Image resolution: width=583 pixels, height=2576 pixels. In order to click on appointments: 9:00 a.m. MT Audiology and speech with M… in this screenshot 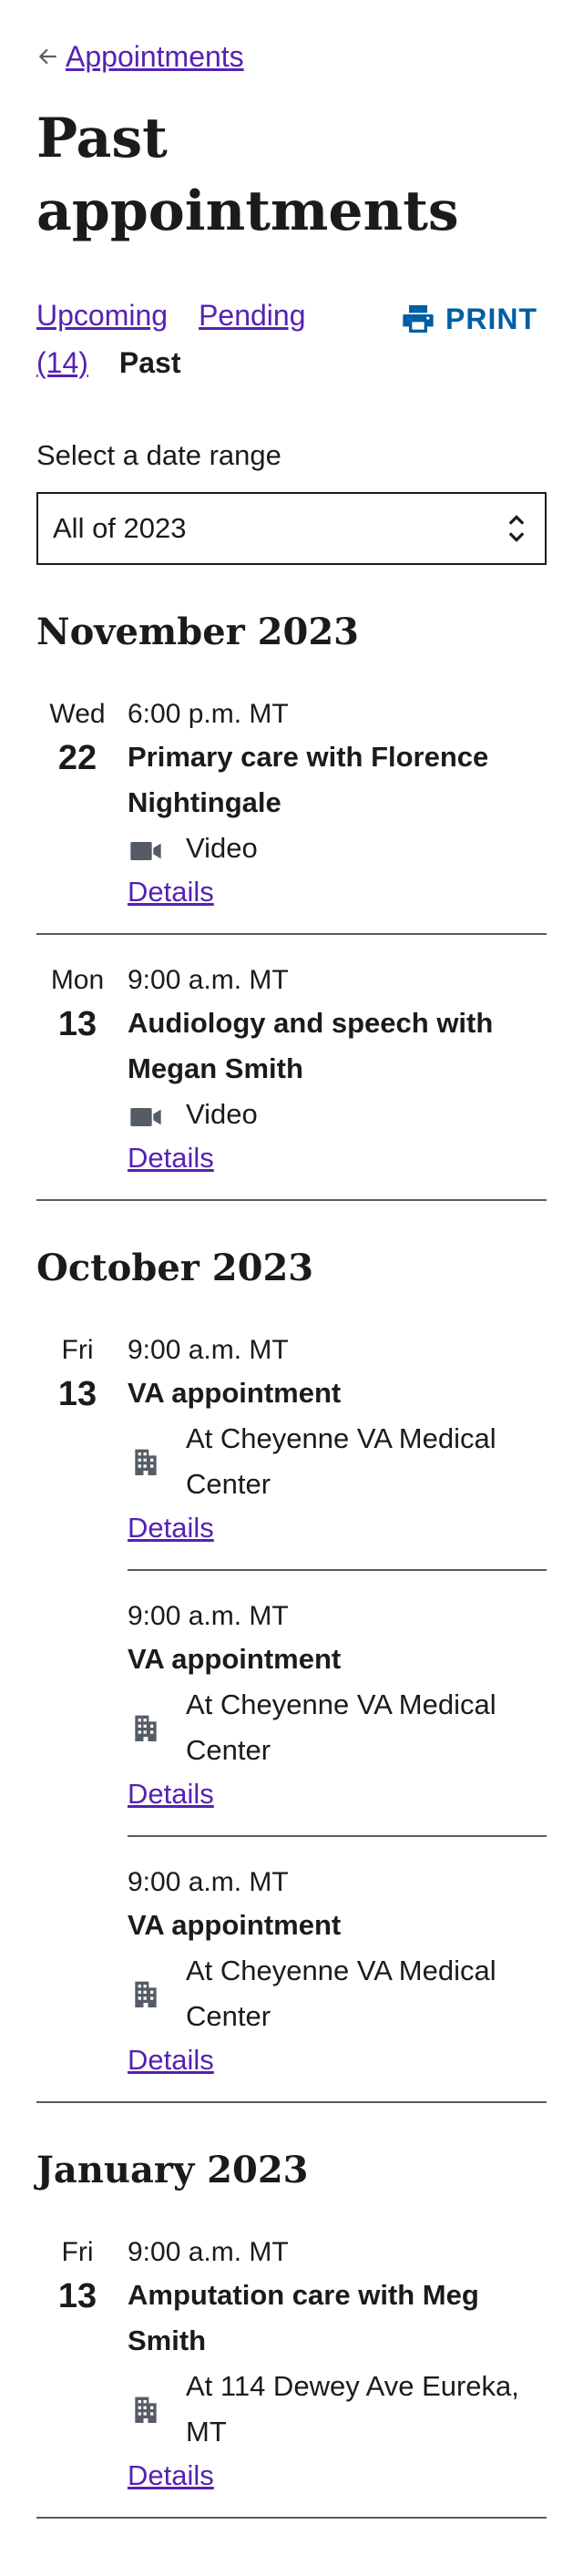, I will do `click(337, 1067)`.